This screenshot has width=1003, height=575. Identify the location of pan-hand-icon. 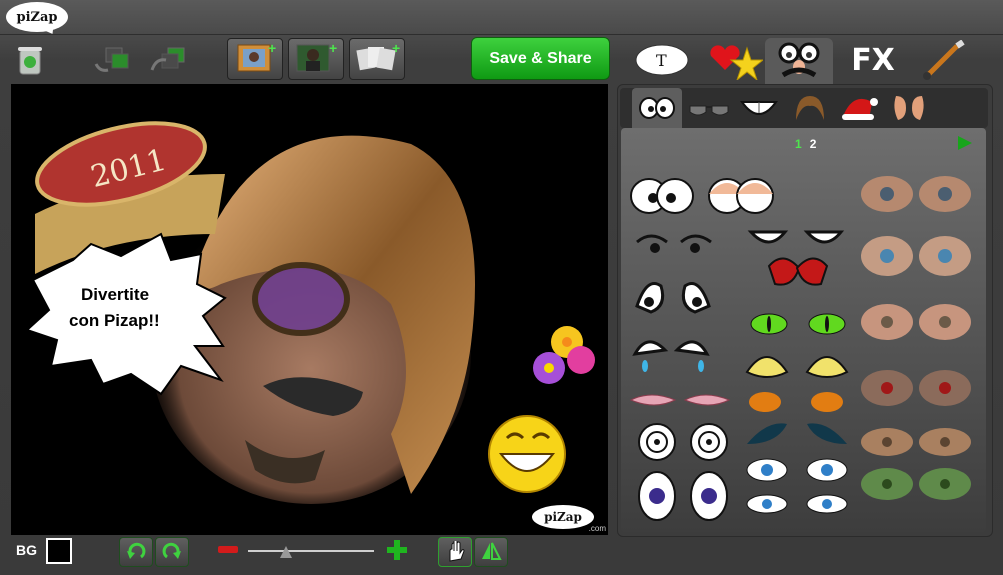
(455, 552).